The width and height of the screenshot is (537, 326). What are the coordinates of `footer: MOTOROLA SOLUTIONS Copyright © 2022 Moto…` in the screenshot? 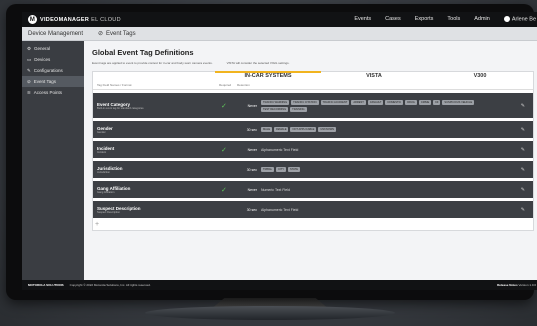 It's located at (279, 285).